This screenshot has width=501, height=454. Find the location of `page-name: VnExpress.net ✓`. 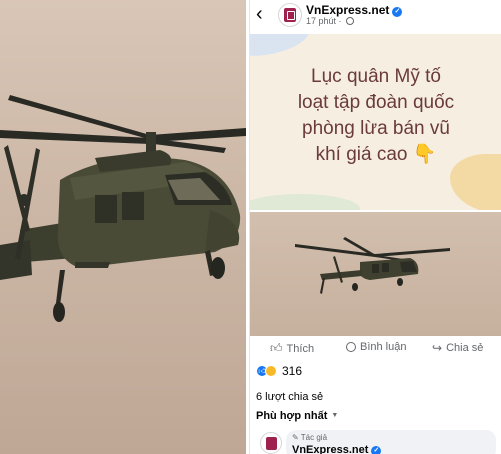

page-name: VnExpress.net ✓ is located at coordinates (354, 10).